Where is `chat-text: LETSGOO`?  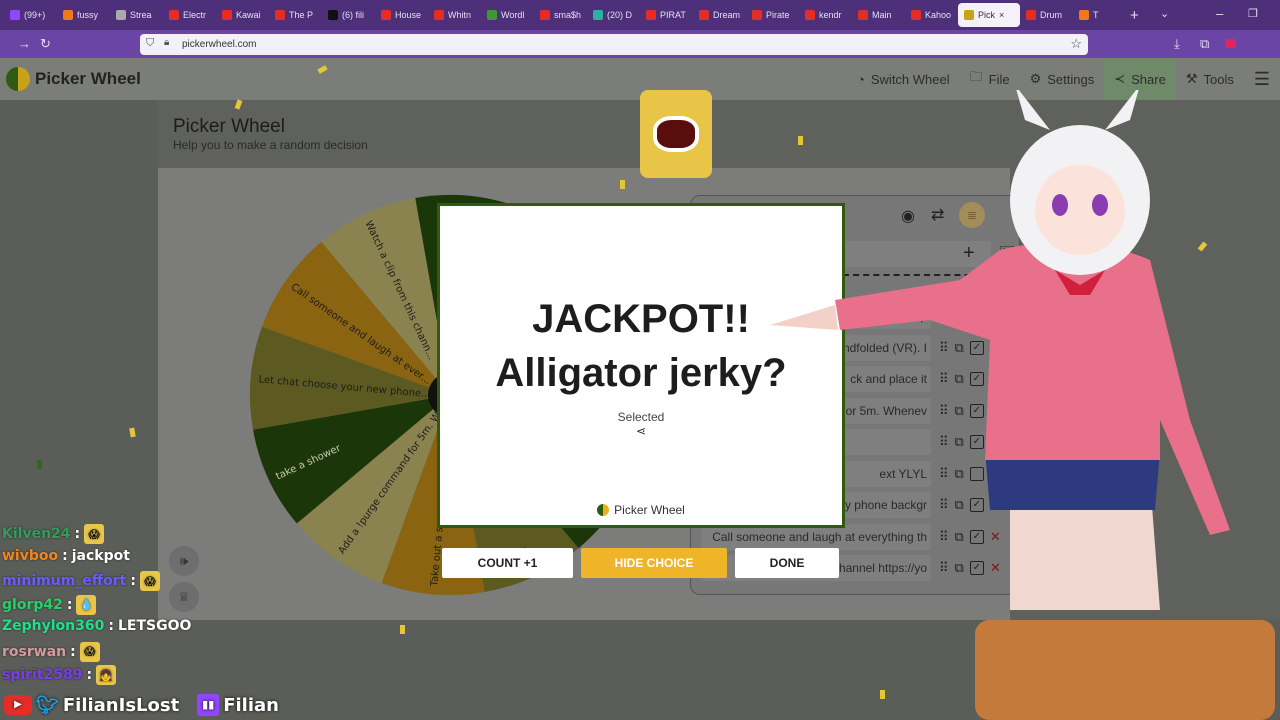 chat-text: LETSGOO is located at coordinates (154, 626).